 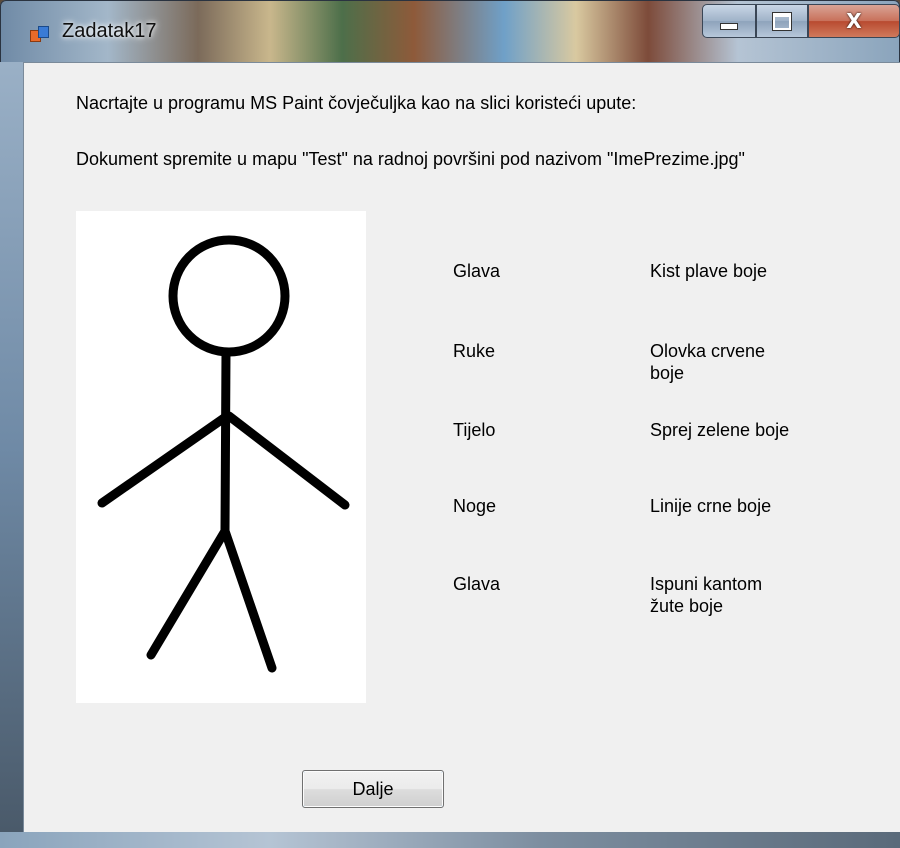 What do you see at coordinates (11, 447) in the screenshot?
I see `window-frame-left` at bounding box center [11, 447].